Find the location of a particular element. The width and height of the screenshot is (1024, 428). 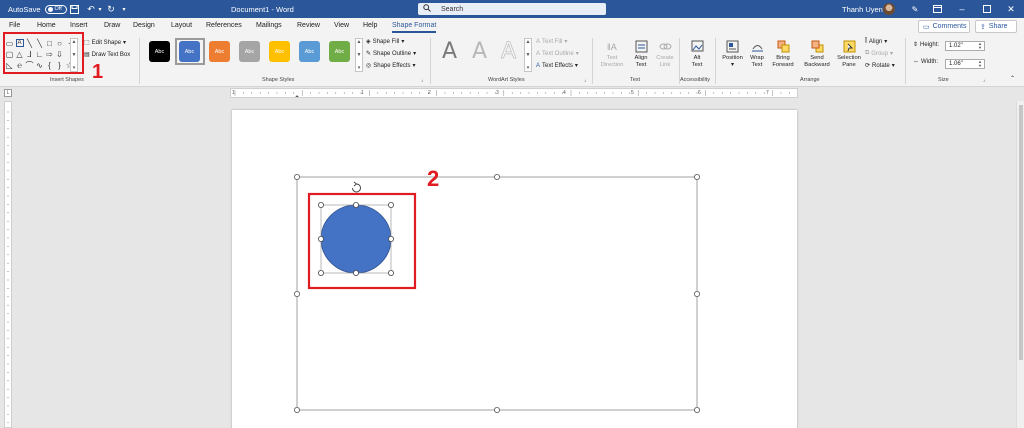

wrap-text-button: Wrap Text is located at coordinates (757, 54).